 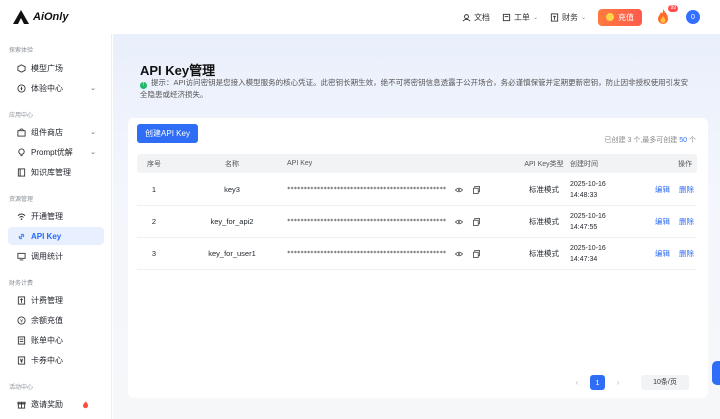 I want to click on recharge-button: 充值, so click(x=620, y=17).